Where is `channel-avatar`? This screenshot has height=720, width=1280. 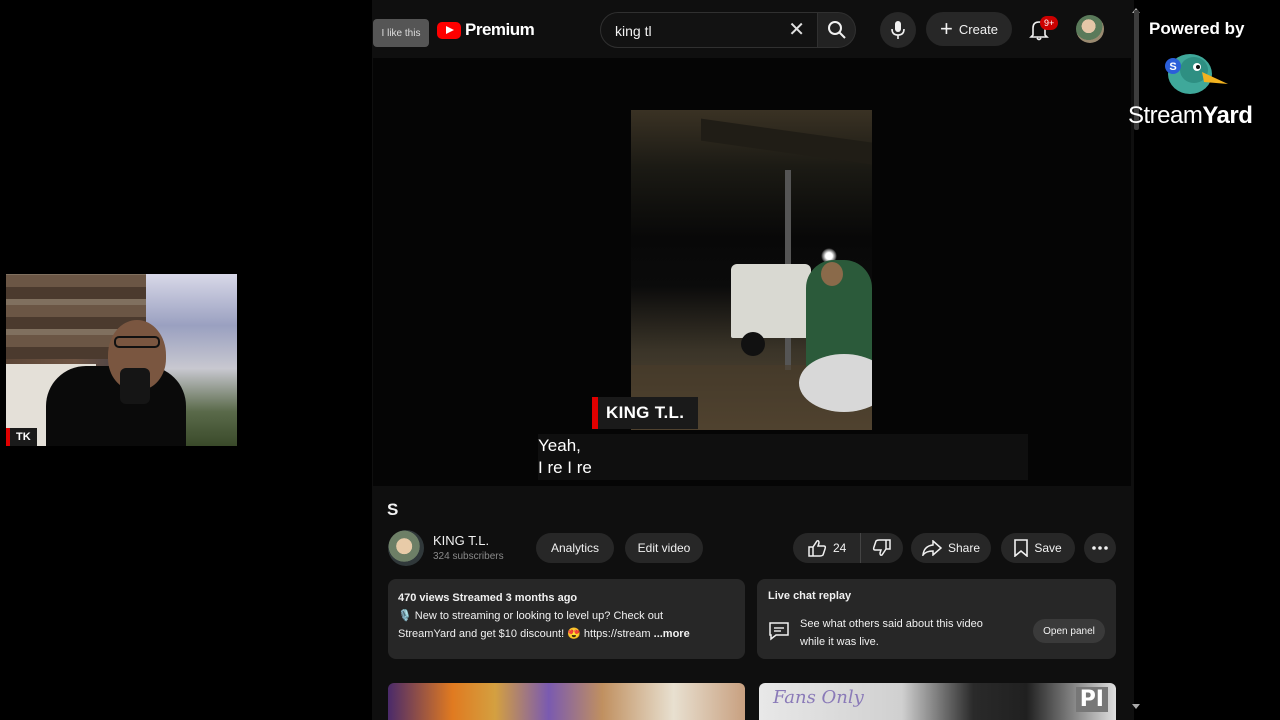
channel-avatar is located at coordinates (406, 548).